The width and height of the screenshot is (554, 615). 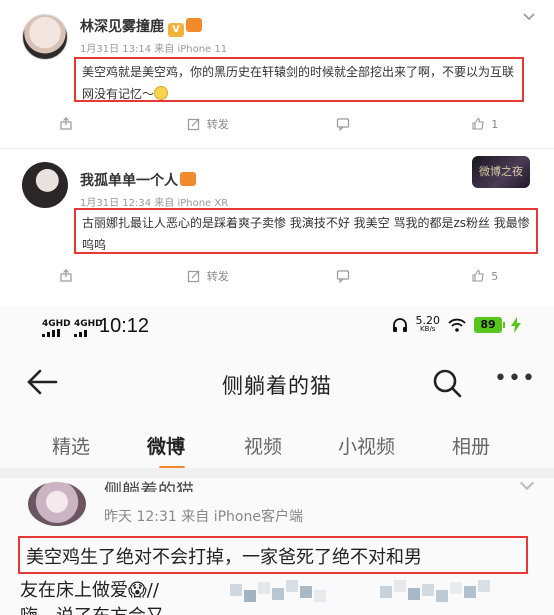 I want to click on search-icon, so click(x=447, y=385).